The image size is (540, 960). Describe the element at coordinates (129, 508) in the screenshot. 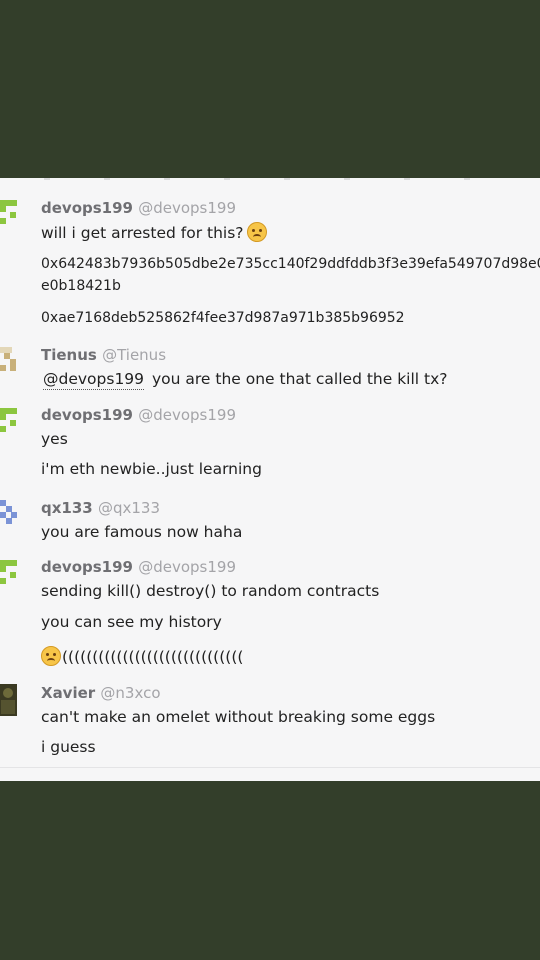

I see `author-handle: @qx133` at that location.